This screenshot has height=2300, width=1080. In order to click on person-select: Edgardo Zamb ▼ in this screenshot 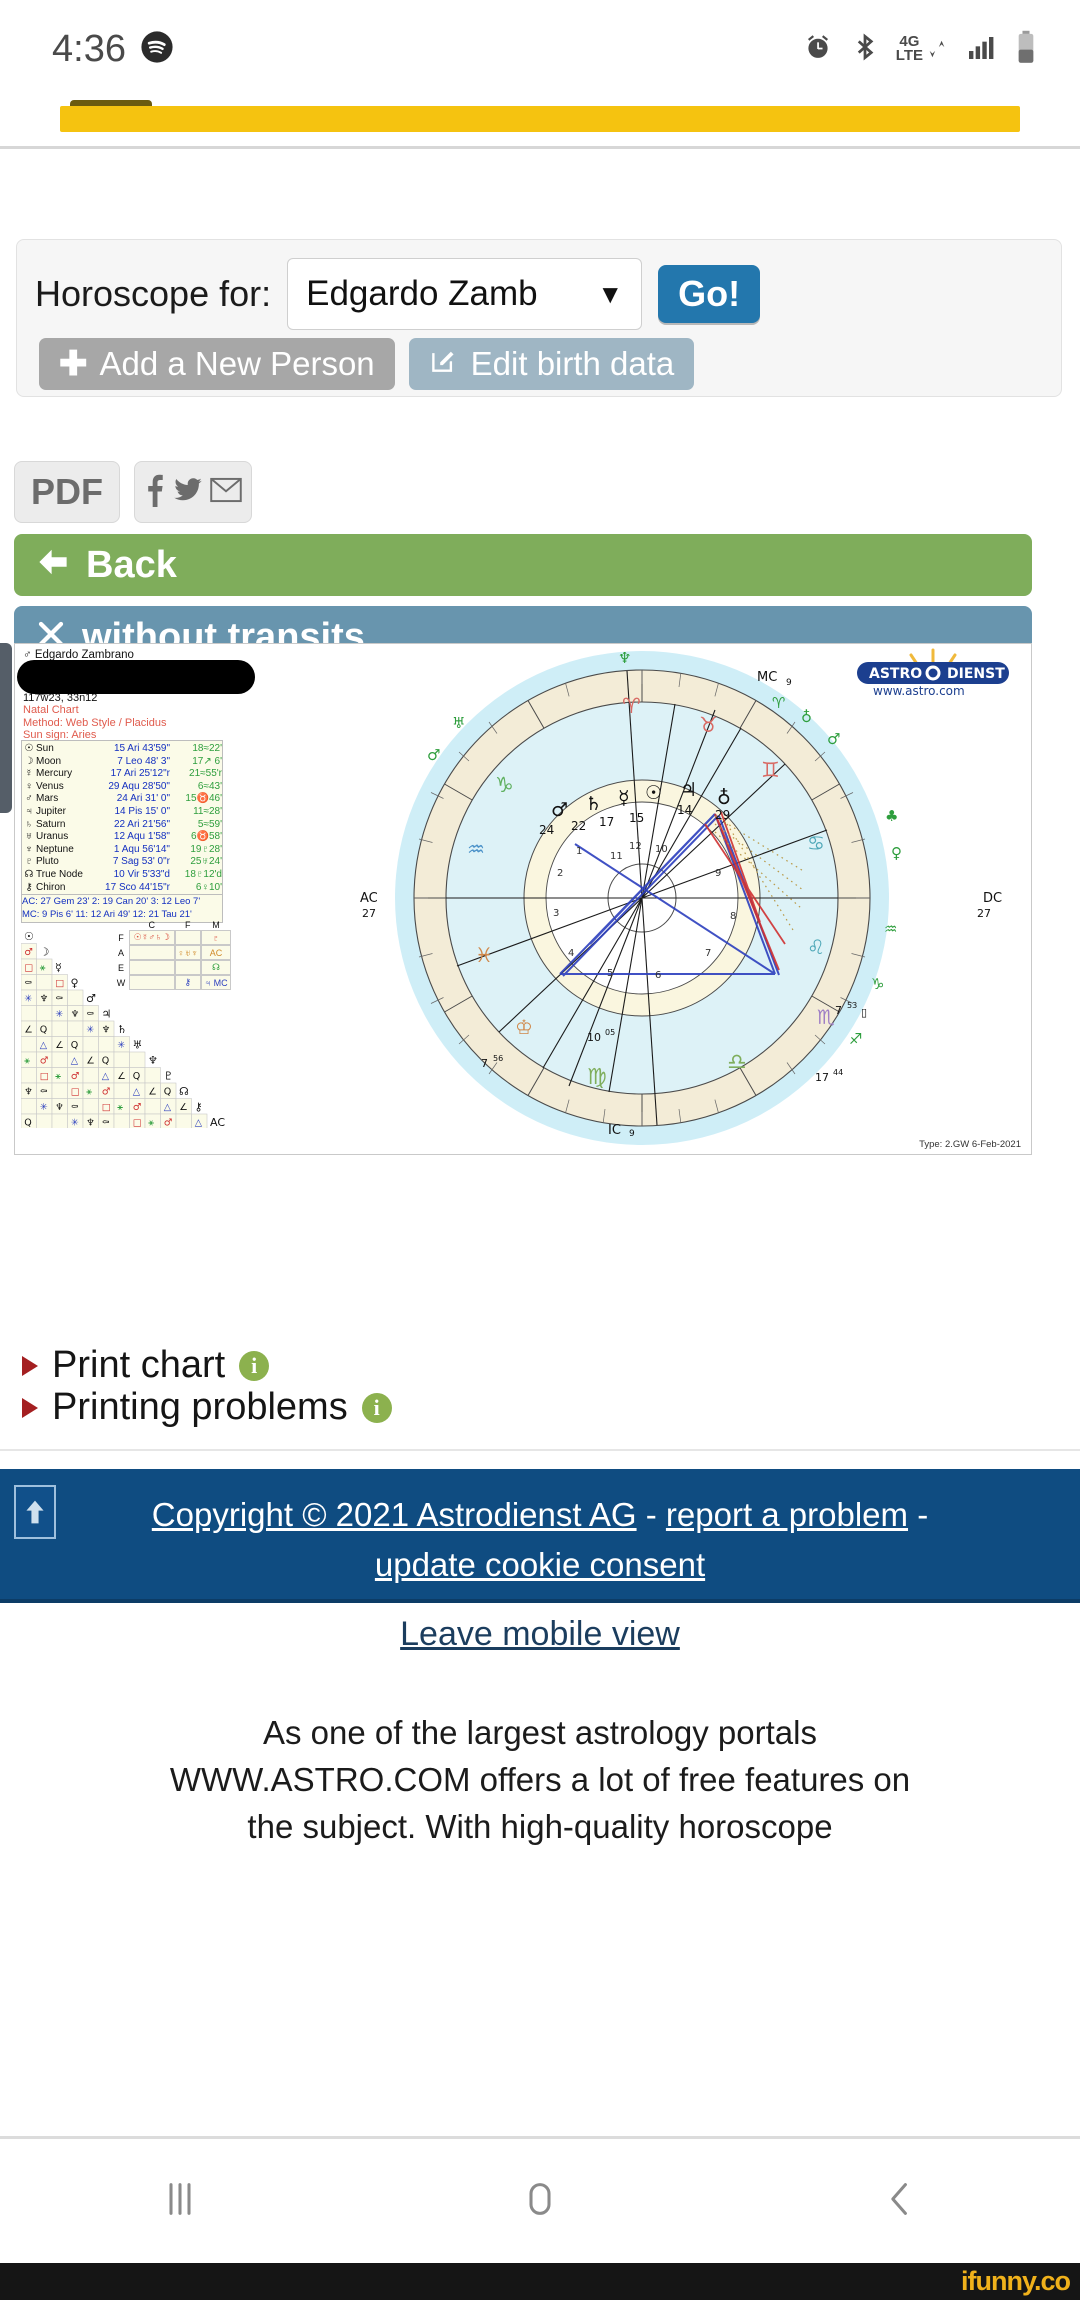, I will do `click(465, 294)`.